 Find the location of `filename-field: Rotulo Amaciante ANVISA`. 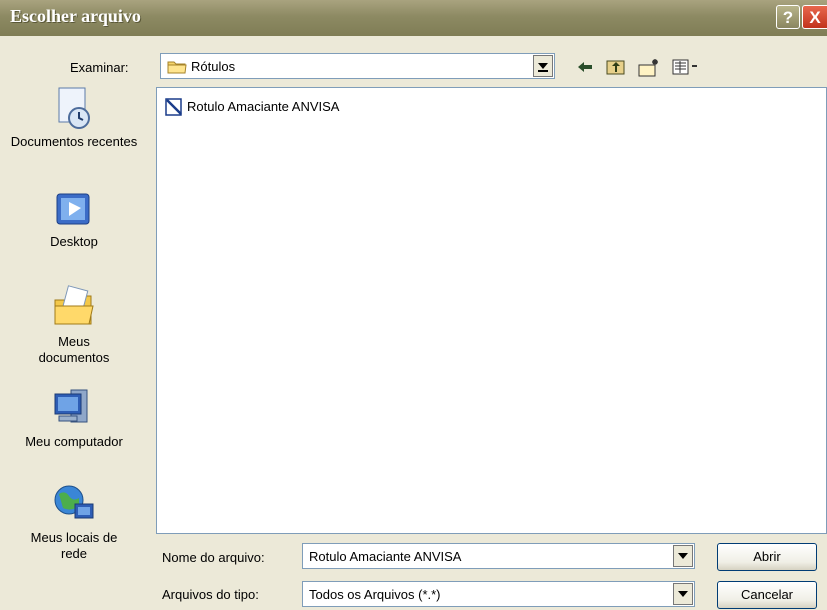

filename-field: Rotulo Amaciante ANVISA is located at coordinates (498, 556).